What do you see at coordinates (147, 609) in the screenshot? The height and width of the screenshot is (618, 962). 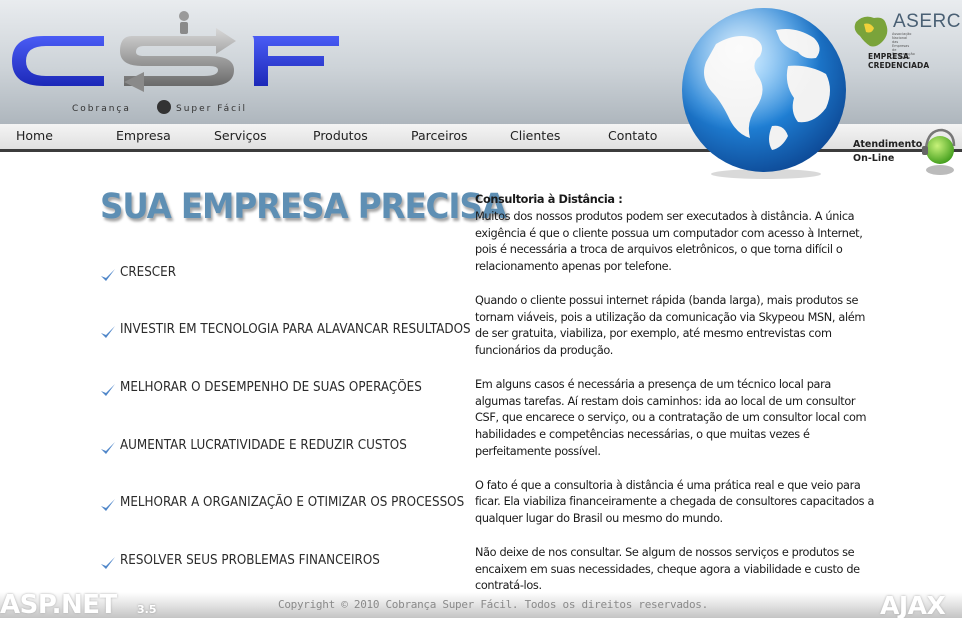 I see `aspnet-version: 3.5` at bounding box center [147, 609].